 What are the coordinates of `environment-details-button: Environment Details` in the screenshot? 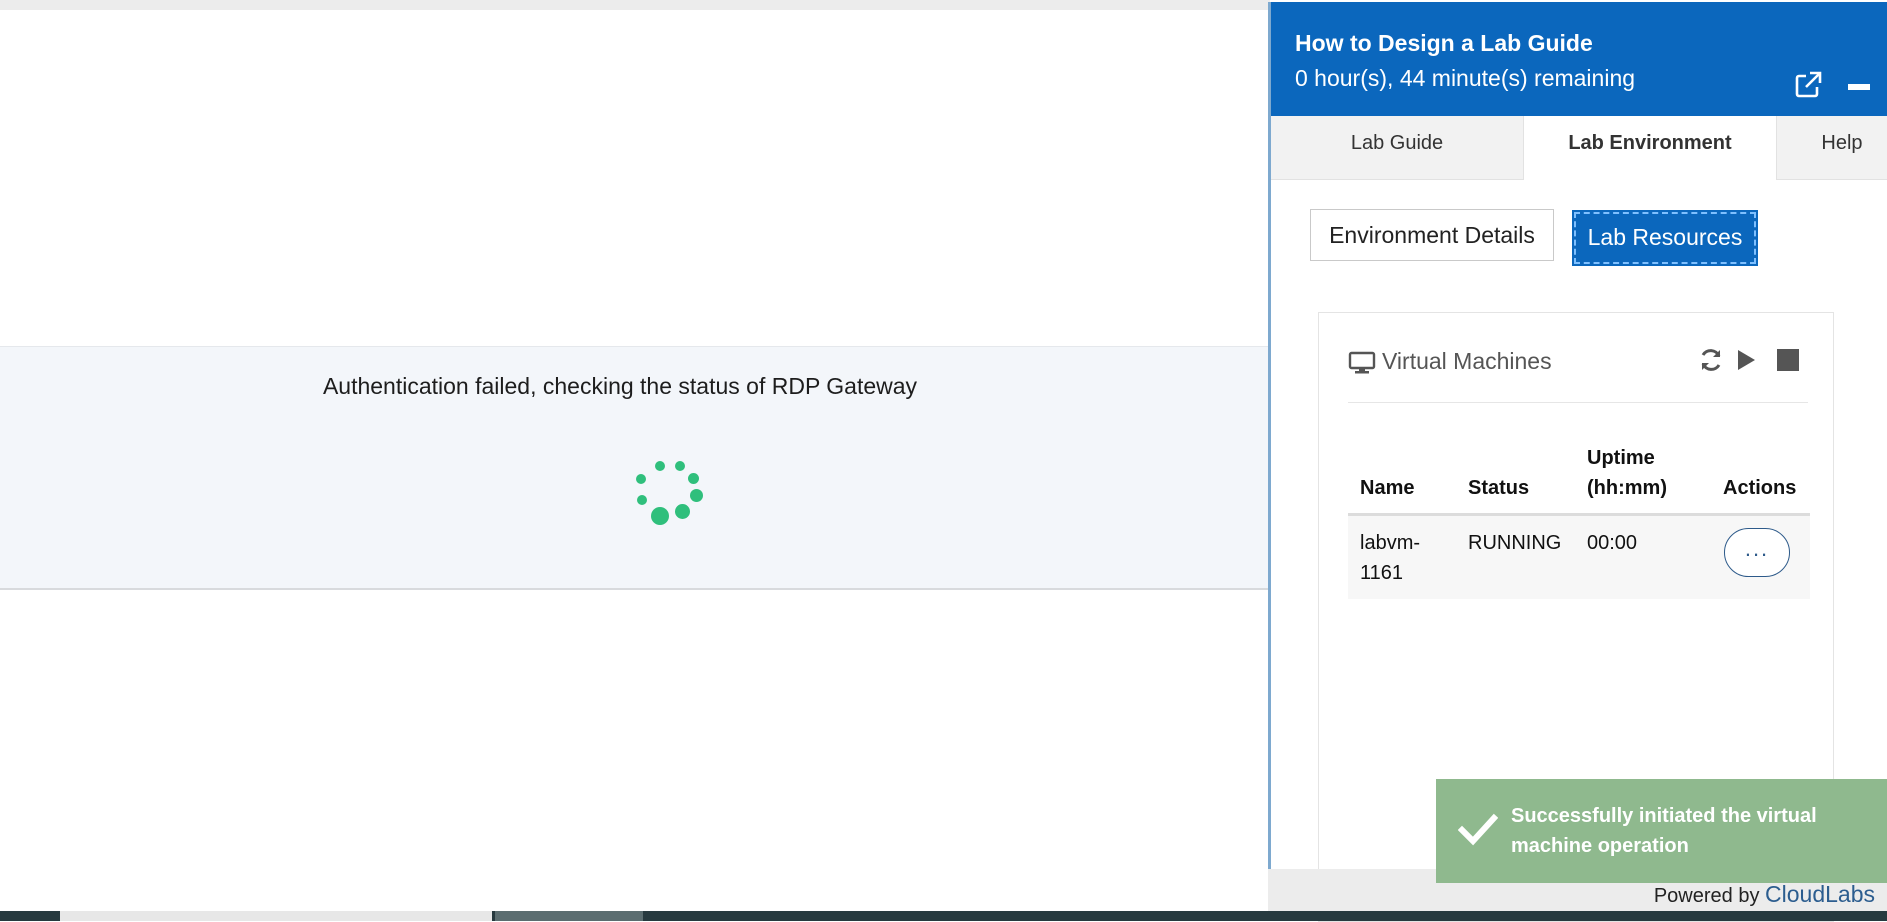 It's located at (1432, 235).